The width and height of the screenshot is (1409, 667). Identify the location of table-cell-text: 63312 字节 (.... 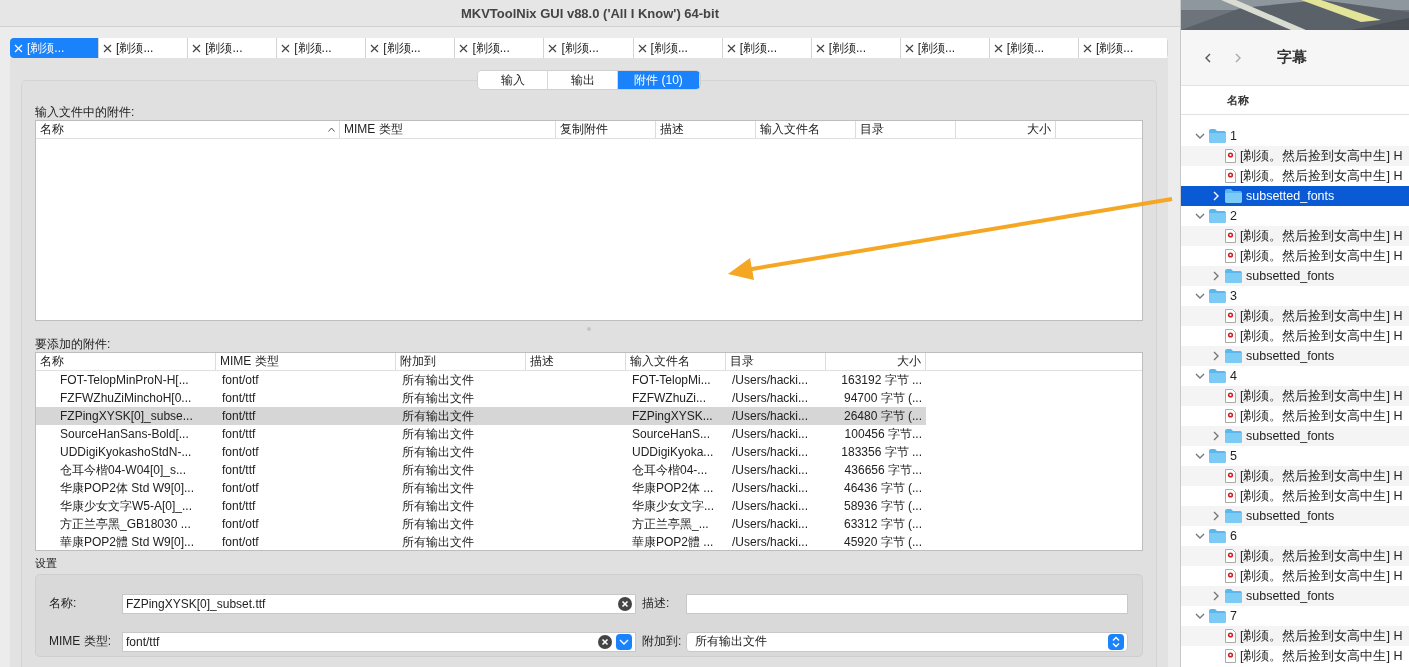
(882, 524).